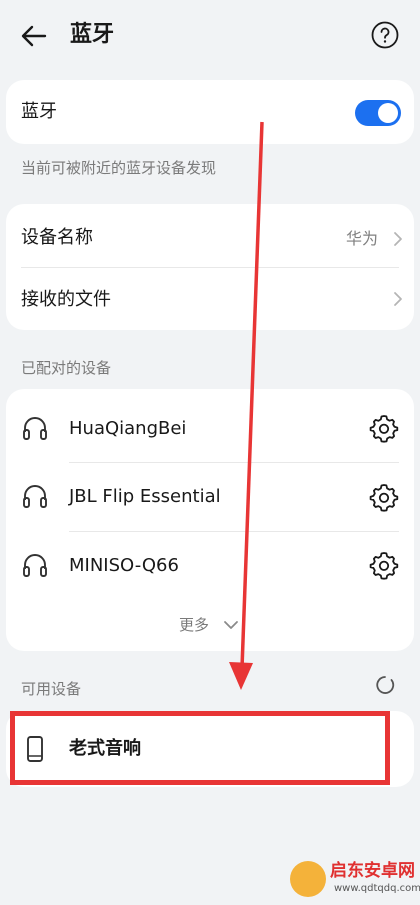 The width and height of the screenshot is (420, 905). What do you see at coordinates (194, 625) in the screenshot?
I see `more-button: 更多` at bounding box center [194, 625].